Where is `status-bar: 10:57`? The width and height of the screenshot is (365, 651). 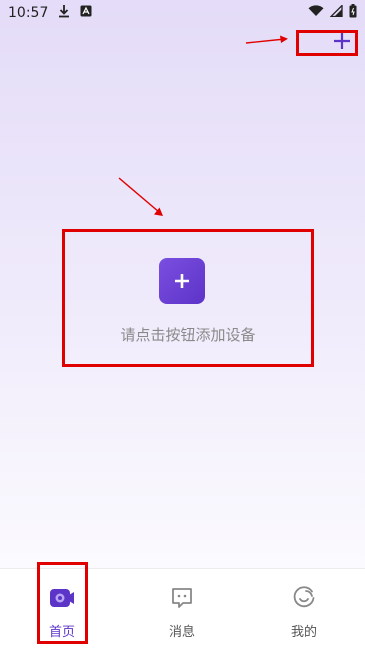 status-bar: 10:57 is located at coordinates (182, 13).